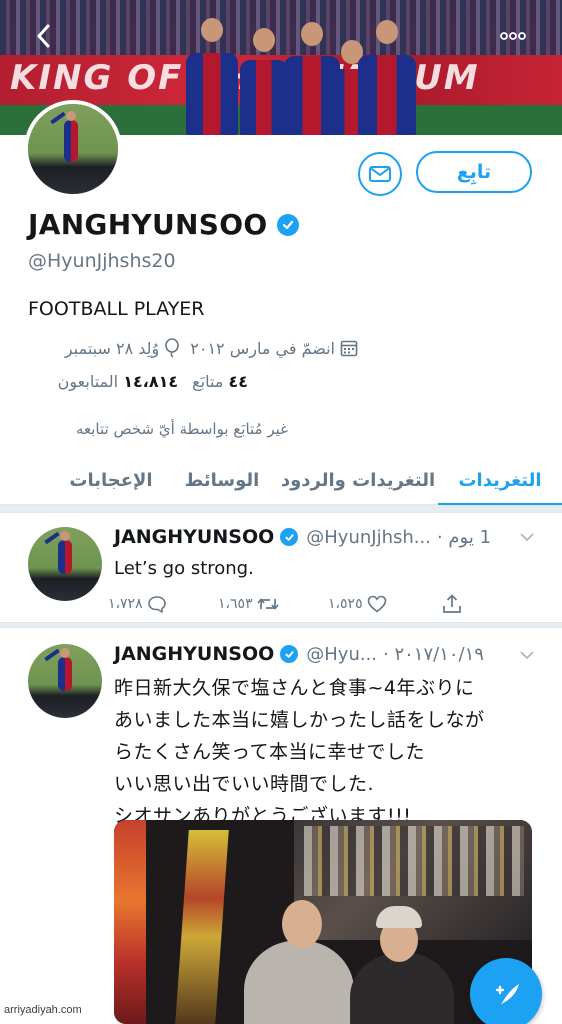  I want to click on joined-date: انضمّ في مارس ٢٠١٢, so click(274, 348).